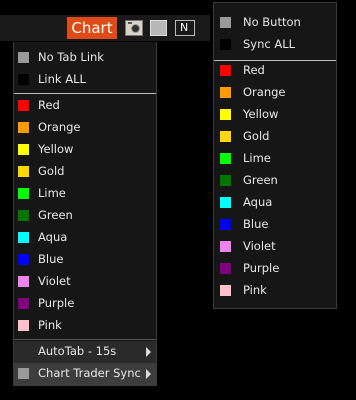 This screenshot has width=356, height=400. What do you see at coordinates (185, 28) in the screenshot?
I see `n-button: N` at bounding box center [185, 28].